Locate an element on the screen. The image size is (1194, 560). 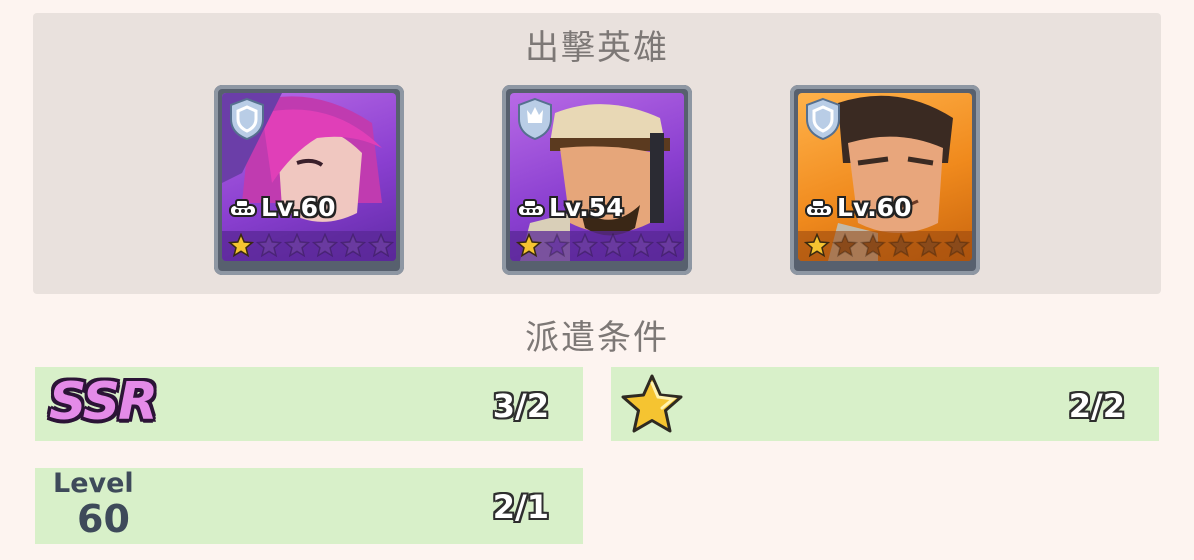
star-icon is located at coordinates (652, 403).